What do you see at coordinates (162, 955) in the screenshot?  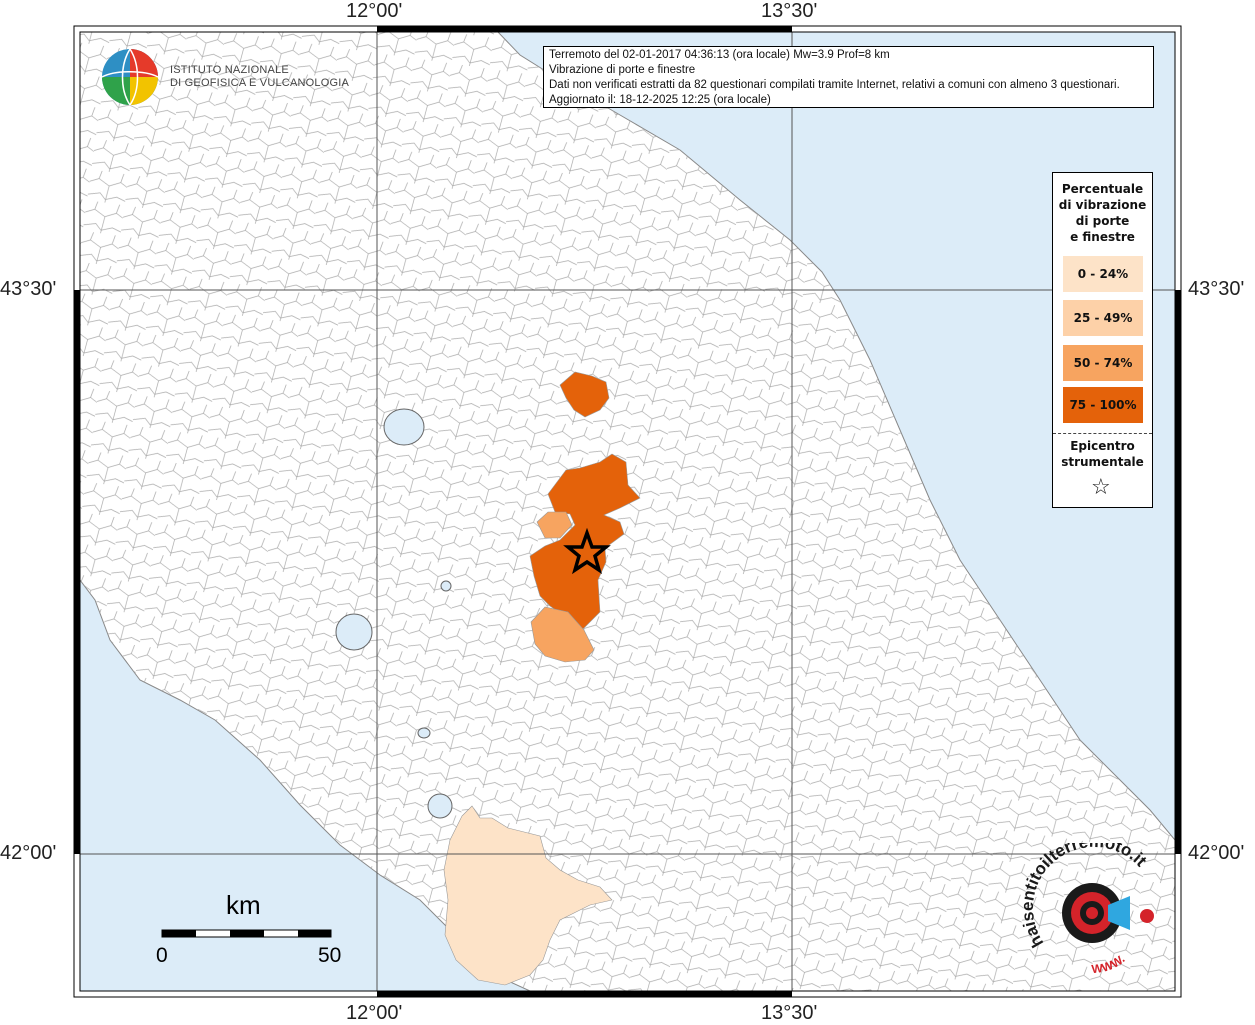 I see `scale-min: 0` at bounding box center [162, 955].